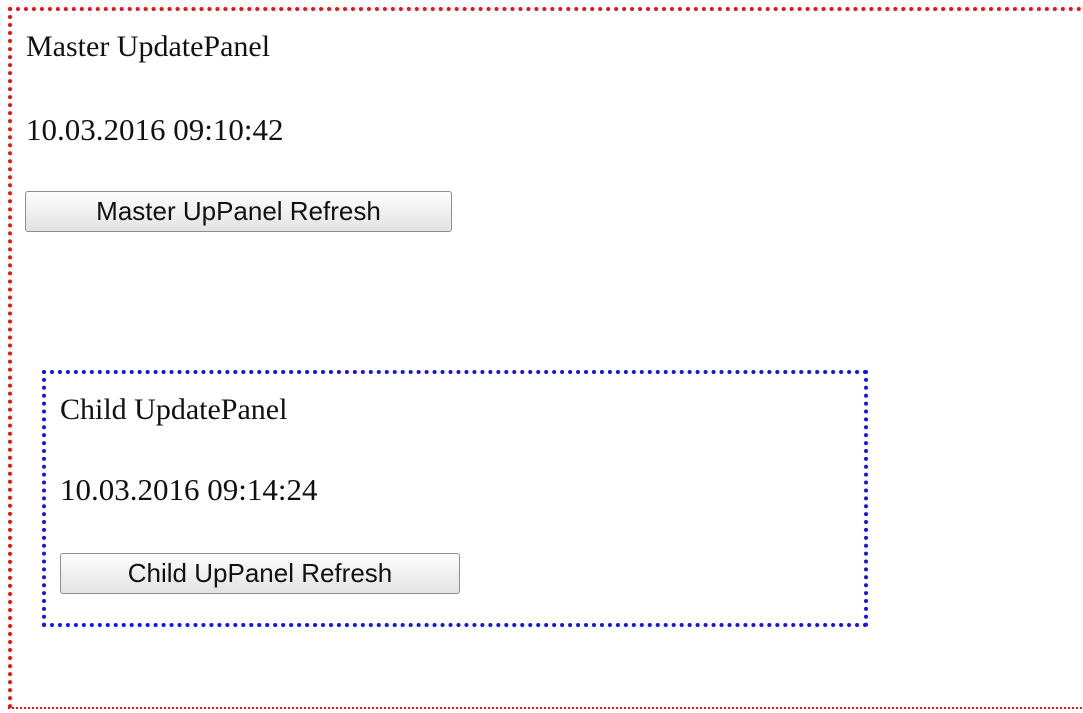  Describe the element at coordinates (238, 211) in the screenshot. I see `master-refresh-button: Master UpPanel Refresh` at that location.